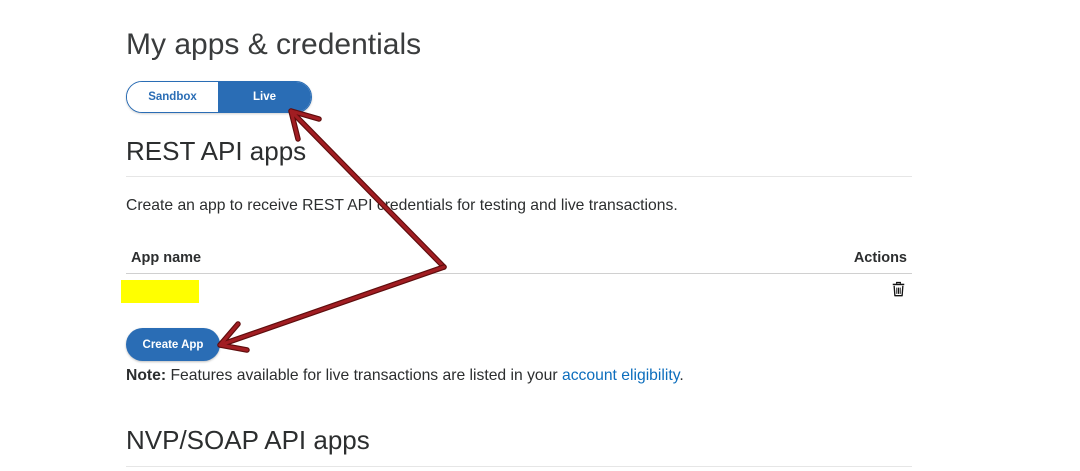 The image size is (1080, 471). Describe the element at coordinates (519, 273) in the screenshot. I see `table-header-divider` at that location.